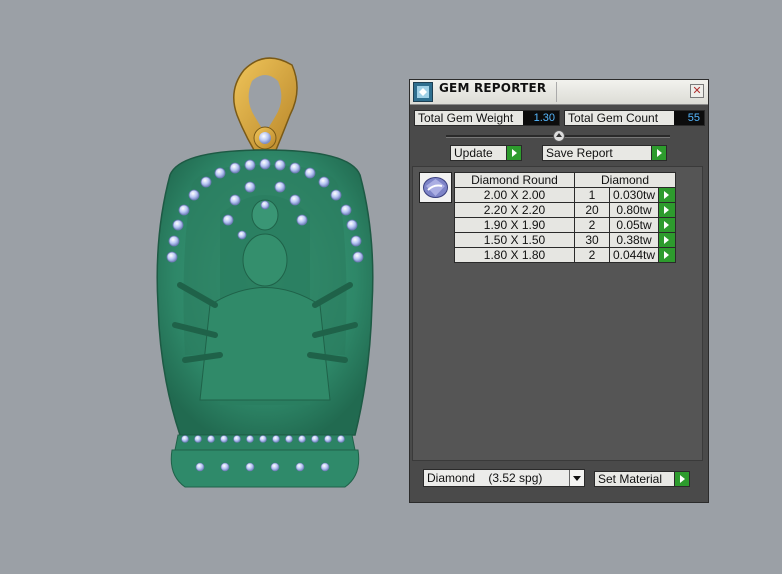 This screenshot has width=782, height=574. Describe the element at coordinates (634, 255) in the screenshot. I see `gem-weight-cell: 0.044tw` at that location.